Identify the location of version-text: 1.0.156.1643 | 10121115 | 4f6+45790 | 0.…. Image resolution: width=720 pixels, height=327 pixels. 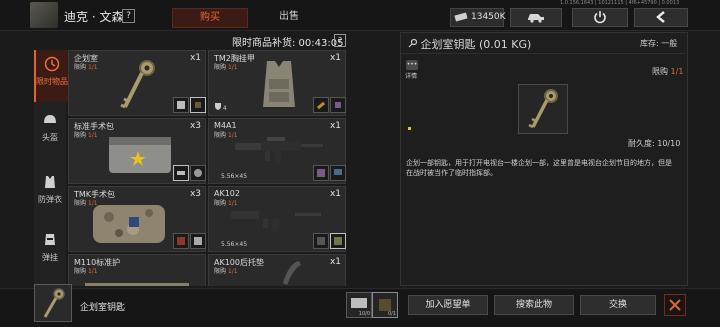
(620, 3).